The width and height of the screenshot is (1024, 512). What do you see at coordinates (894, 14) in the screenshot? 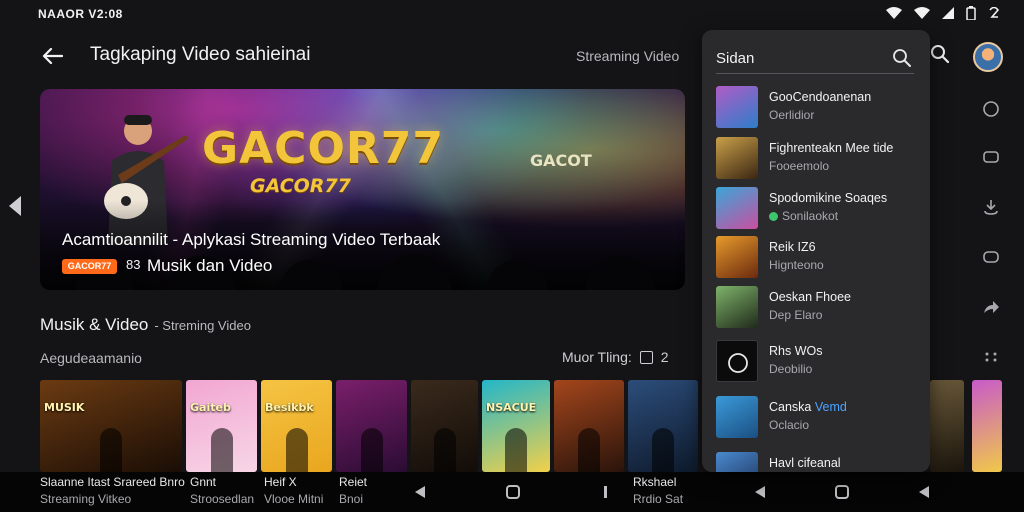
I see `wifi-icon` at bounding box center [894, 14].